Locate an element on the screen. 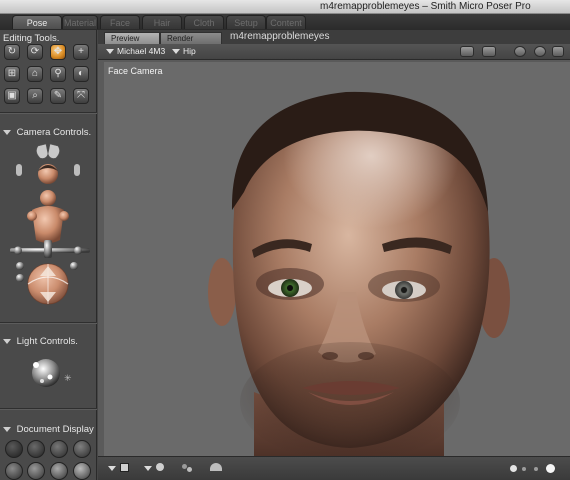 The image size is (570, 480). scale-tool-icon: ⊞ is located at coordinates (12, 74).